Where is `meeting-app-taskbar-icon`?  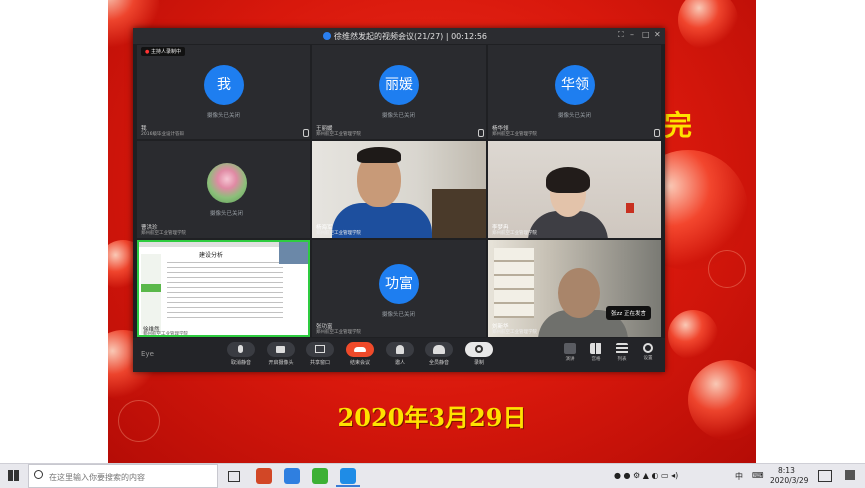
meeting-app-taskbar-icon is located at coordinates (348, 476).